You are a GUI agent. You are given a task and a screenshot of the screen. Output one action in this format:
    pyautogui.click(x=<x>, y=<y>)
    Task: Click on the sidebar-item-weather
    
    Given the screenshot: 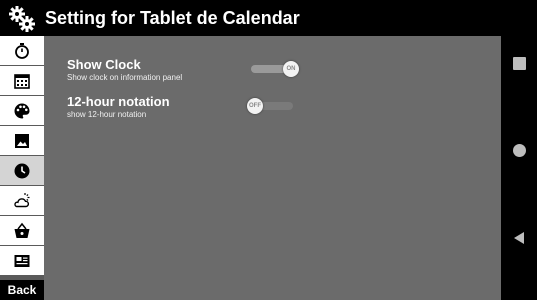 What is the action you would take?
    pyautogui.click(x=22, y=201)
    